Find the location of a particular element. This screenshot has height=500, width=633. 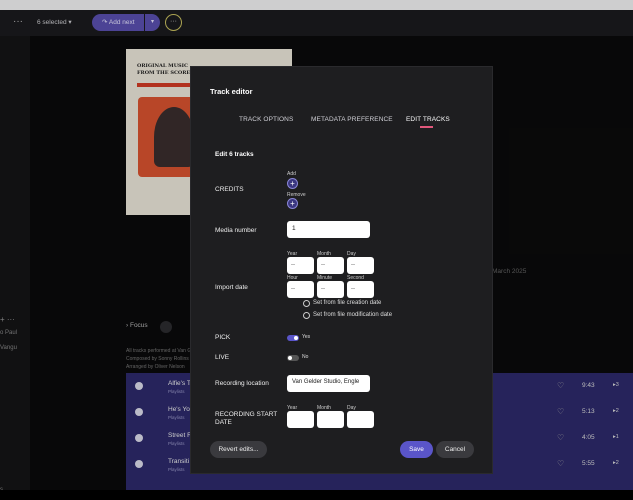

media-number-input: 1 is located at coordinates (328, 229).